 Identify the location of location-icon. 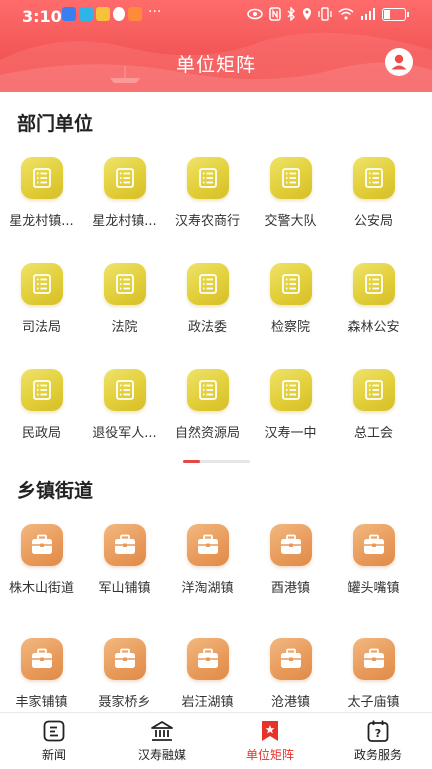
(307, 14).